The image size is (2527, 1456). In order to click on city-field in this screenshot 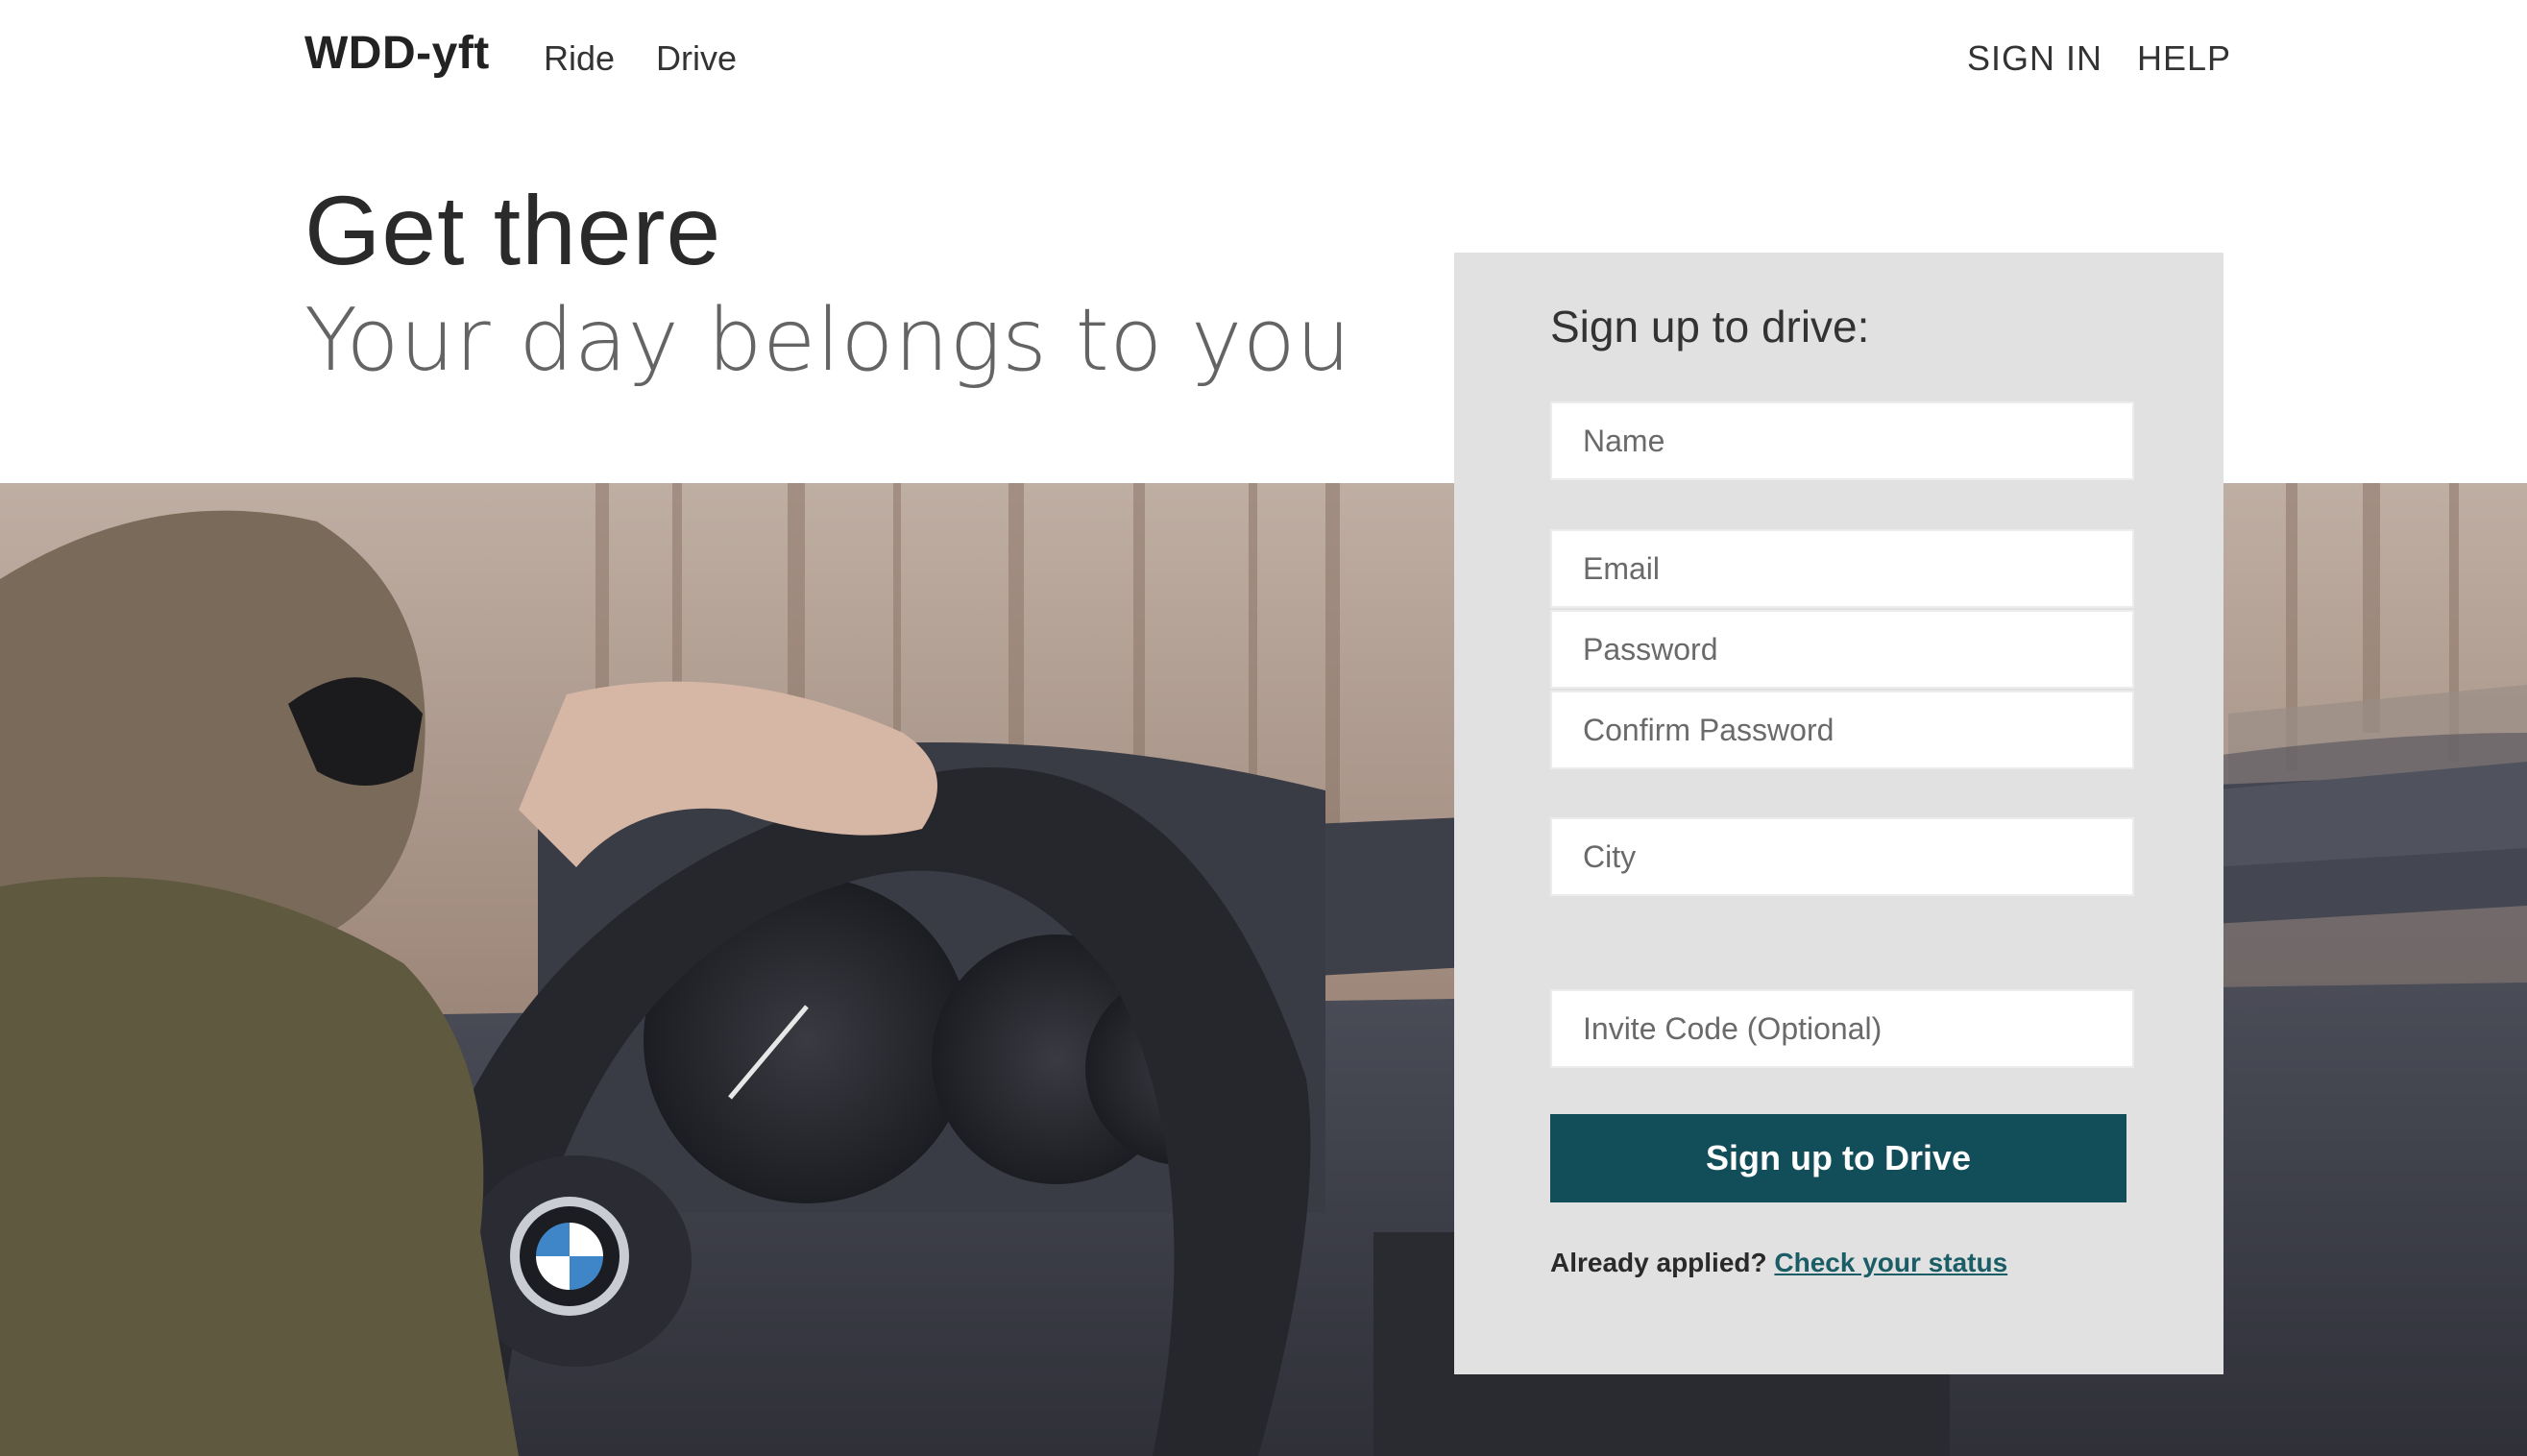, I will do `click(1842, 856)`.